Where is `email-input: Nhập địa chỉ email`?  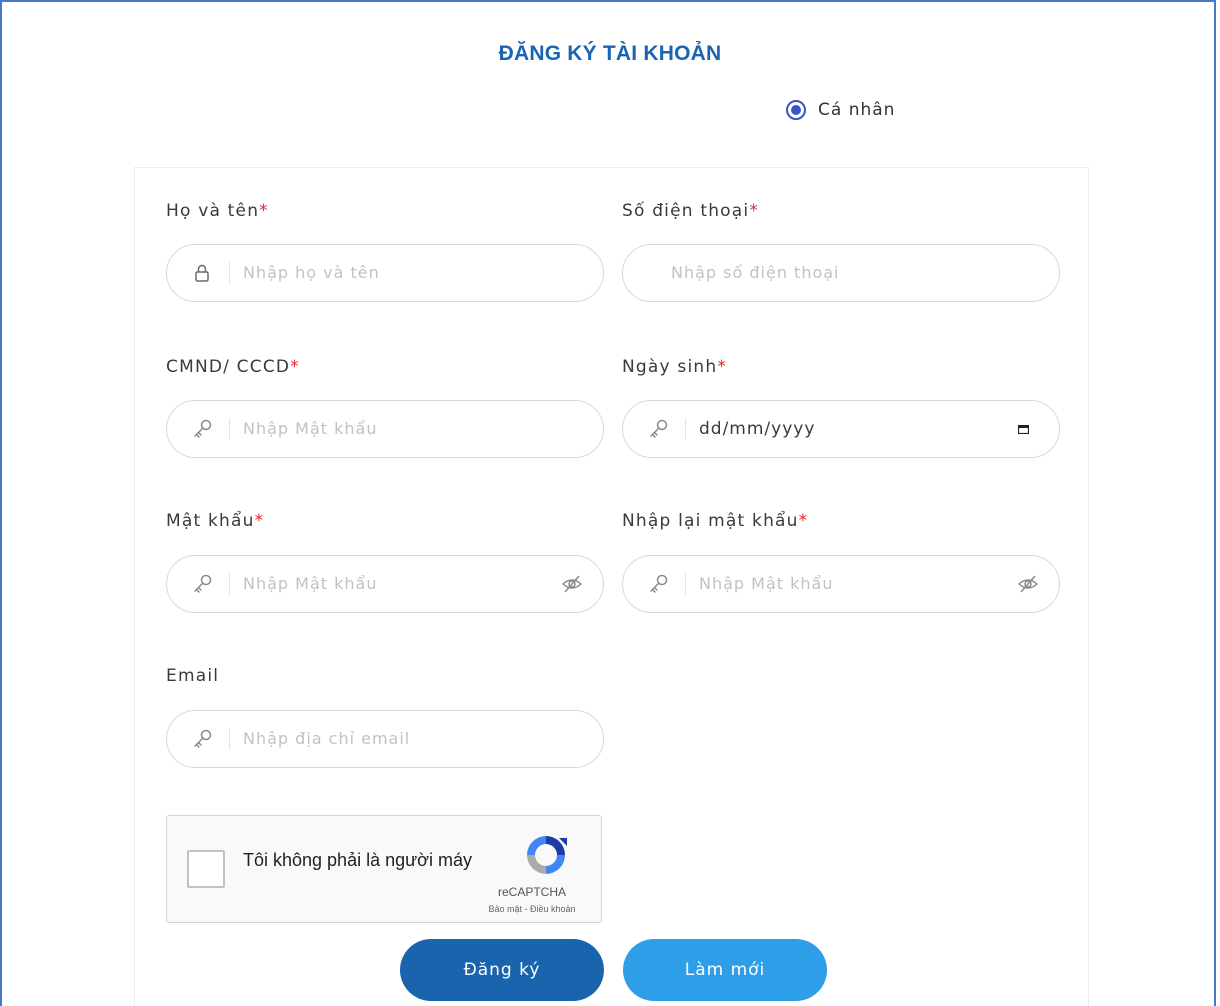 email-input: Nhập địa chỉ email is located at coordinates (385, 739).